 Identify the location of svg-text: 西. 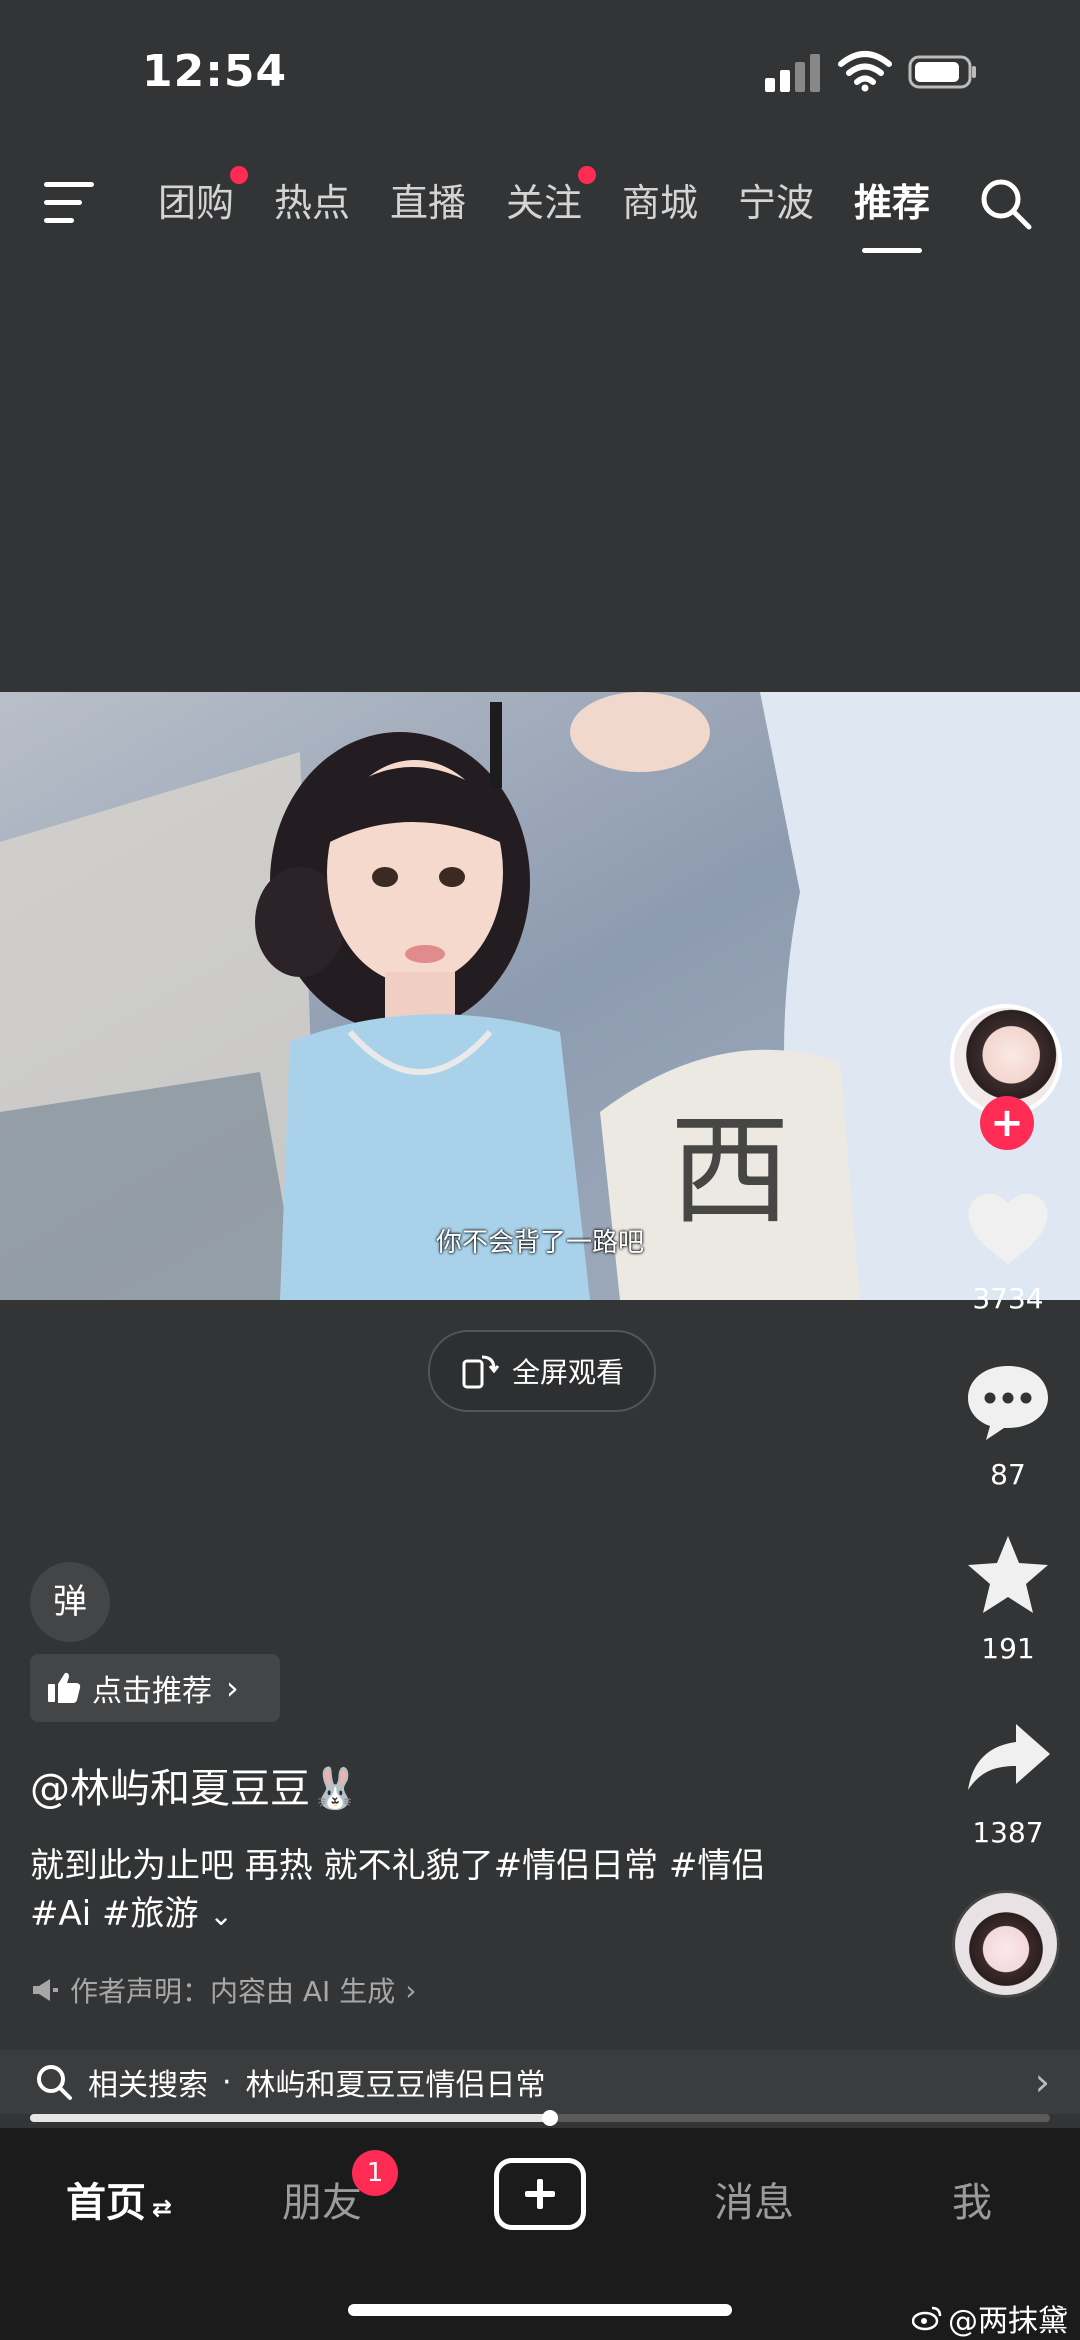
(730, 1171).